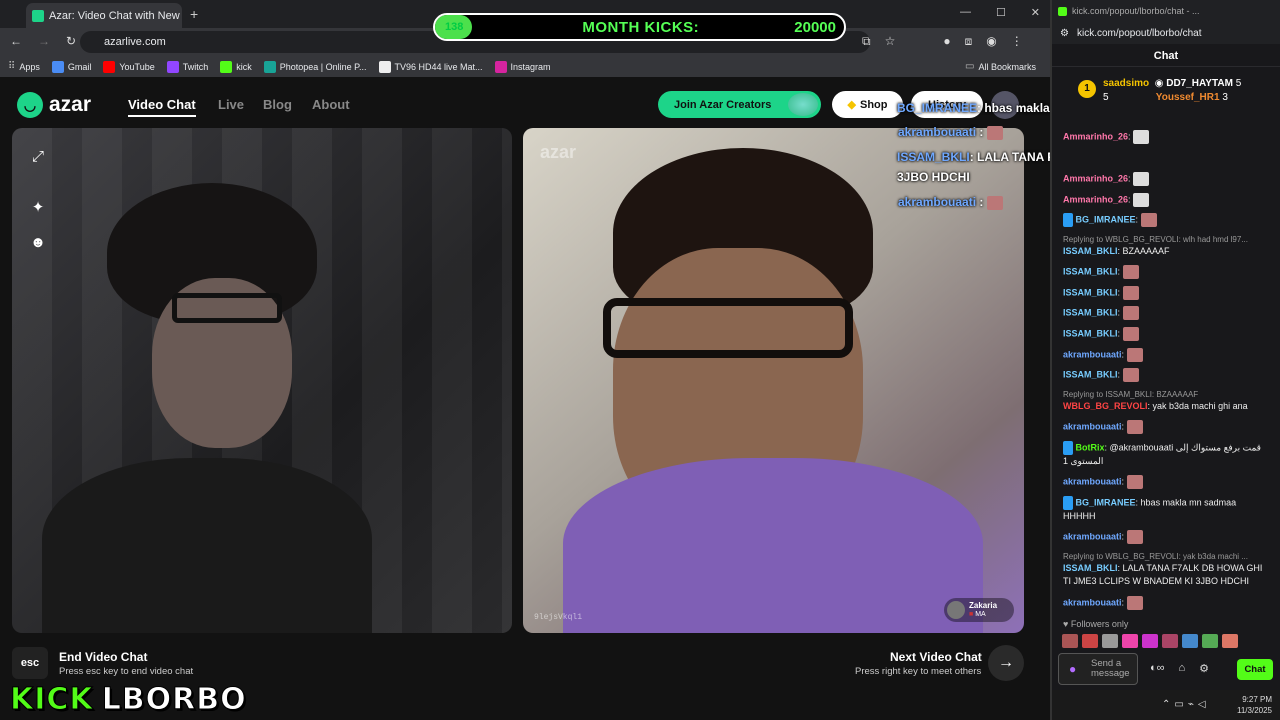 This screenshot has width=1280, height=720. Describe the element at coordinates (38, 157) in the screenshot. I see `expand-icon: ⤢` at that location.